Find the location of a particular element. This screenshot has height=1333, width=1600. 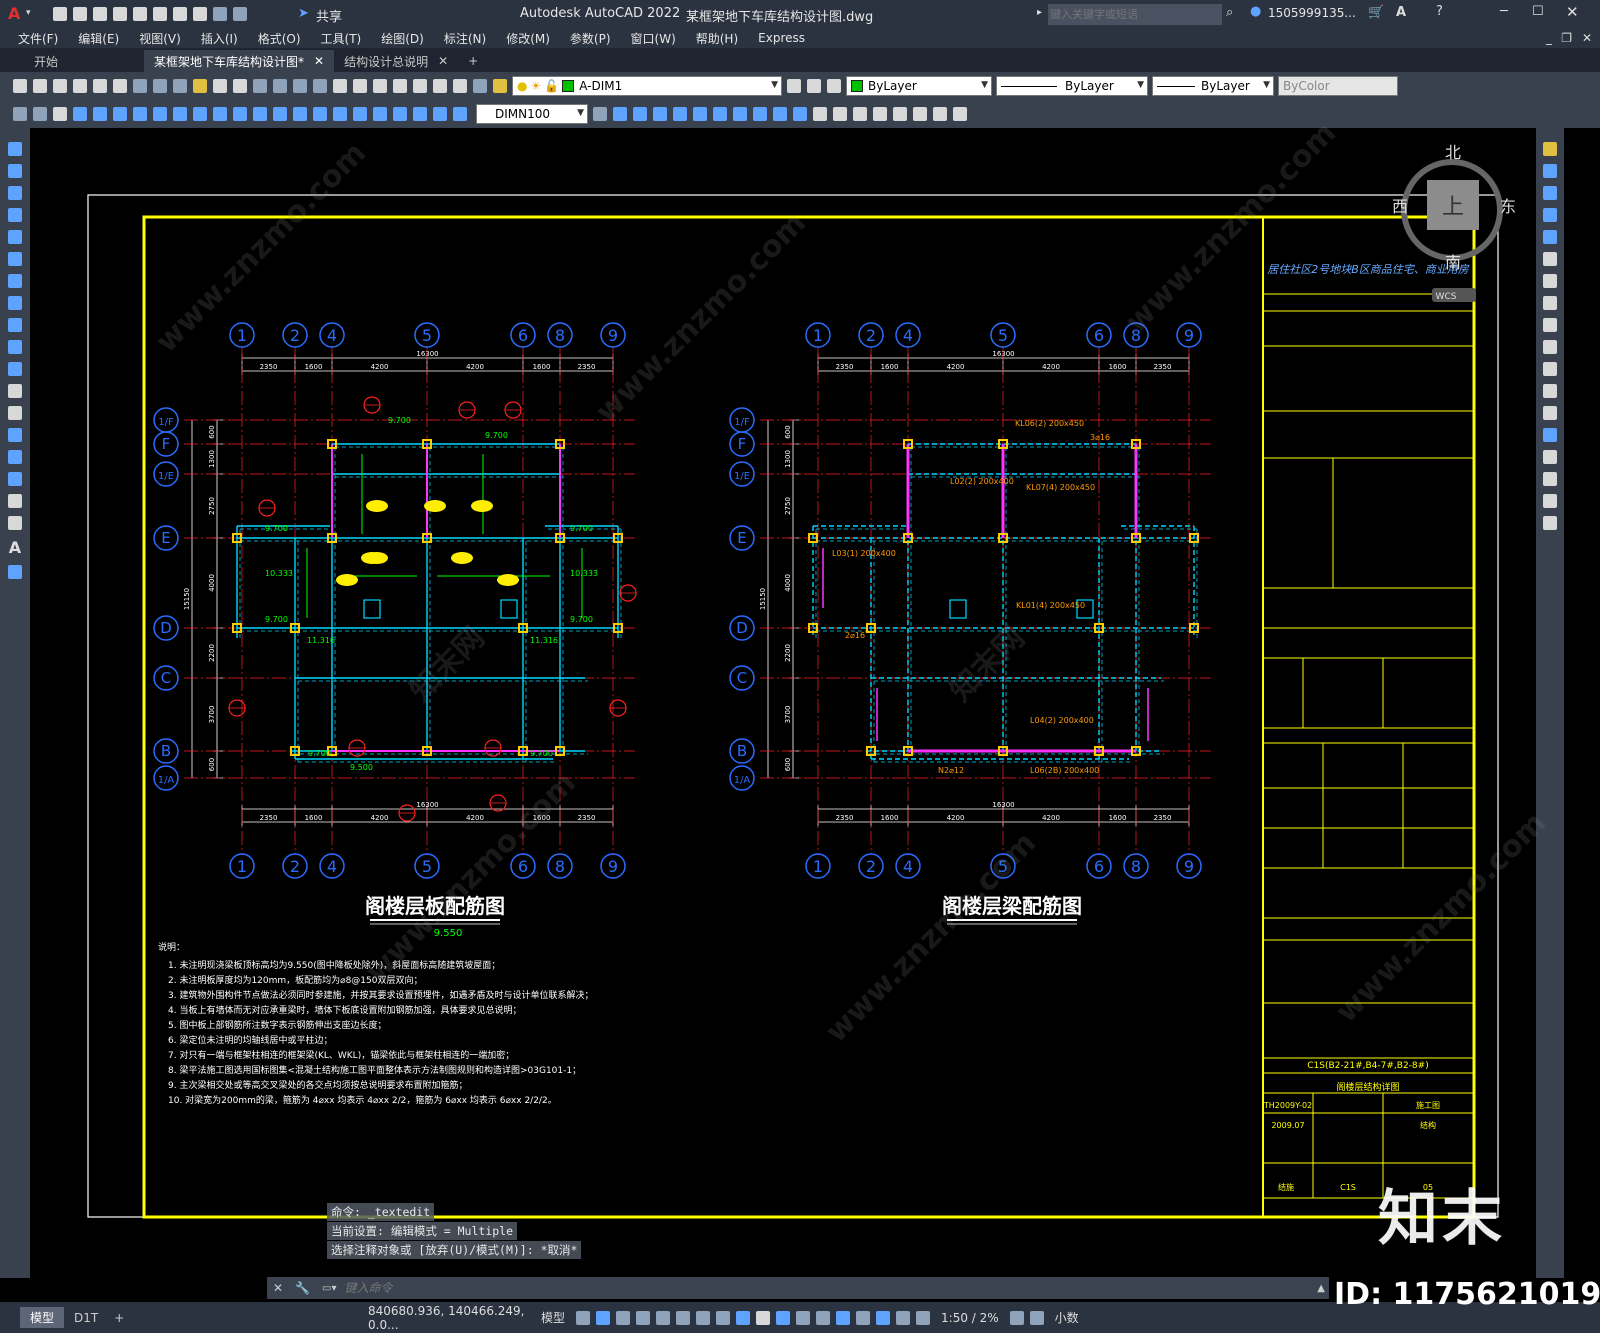

layer-match-icon is located at coordinates (834, 86).